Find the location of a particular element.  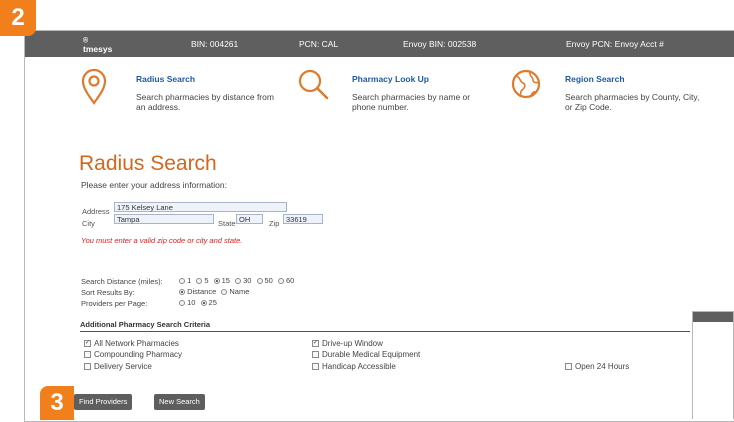

compounding-checkbox: Compounding Pharmacy is located at coordinates (133, 354).